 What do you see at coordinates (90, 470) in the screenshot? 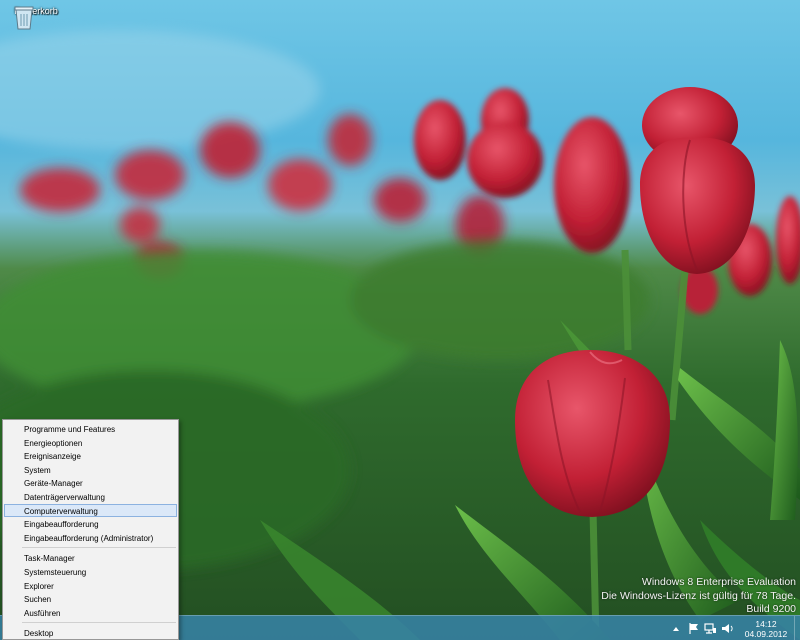
I see `menu-item-system: System` at bounding box center [90, 470].